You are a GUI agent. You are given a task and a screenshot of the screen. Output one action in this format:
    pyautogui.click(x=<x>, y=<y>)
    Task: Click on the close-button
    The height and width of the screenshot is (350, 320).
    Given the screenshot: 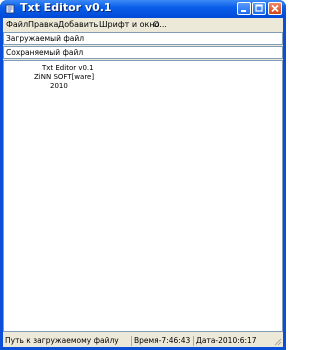 What is the action you would take?
    pyautogui.click(x=275, y=8)
    